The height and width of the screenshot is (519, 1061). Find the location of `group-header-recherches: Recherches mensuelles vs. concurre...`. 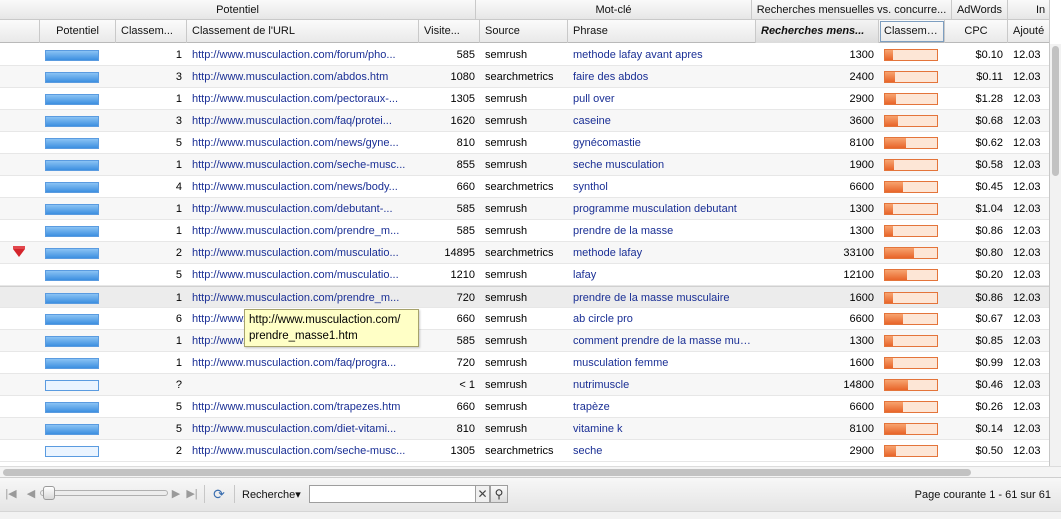

group-header-recherches: Recherches mensuelles vs. concurre... is located at coordinates (852, 10).